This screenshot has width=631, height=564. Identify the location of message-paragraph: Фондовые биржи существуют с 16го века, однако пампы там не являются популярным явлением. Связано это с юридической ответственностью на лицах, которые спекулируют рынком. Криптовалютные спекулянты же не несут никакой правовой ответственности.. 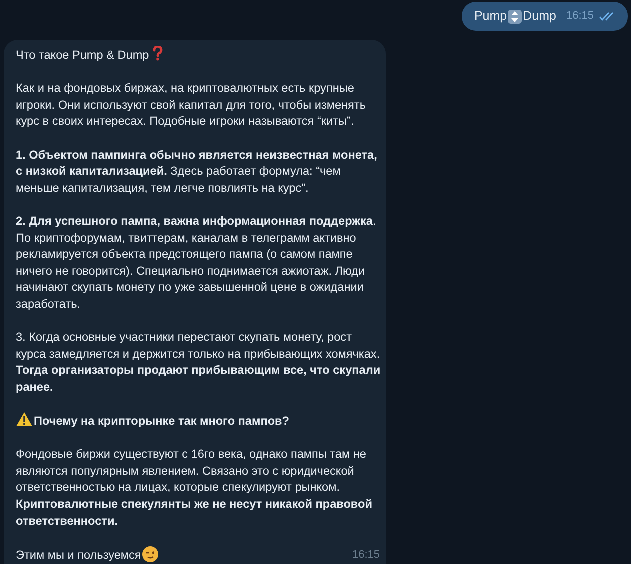
(194, 487).